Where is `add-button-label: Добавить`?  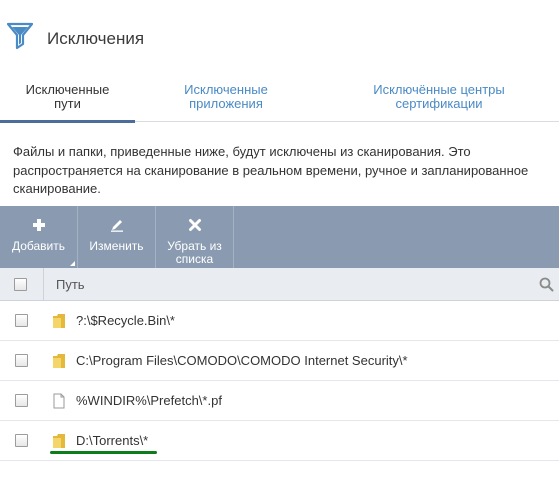
add-button-label: Добавить is located at coordinates (38, 246).